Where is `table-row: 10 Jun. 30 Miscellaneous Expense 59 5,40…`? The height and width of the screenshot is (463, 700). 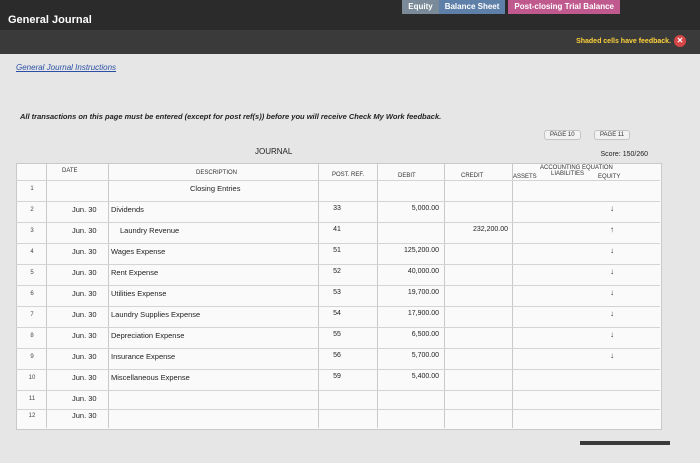
table-row: 10 Jun. 30 Miscellaneous Expense 59 5,40… is located at coordinates (338, 379).